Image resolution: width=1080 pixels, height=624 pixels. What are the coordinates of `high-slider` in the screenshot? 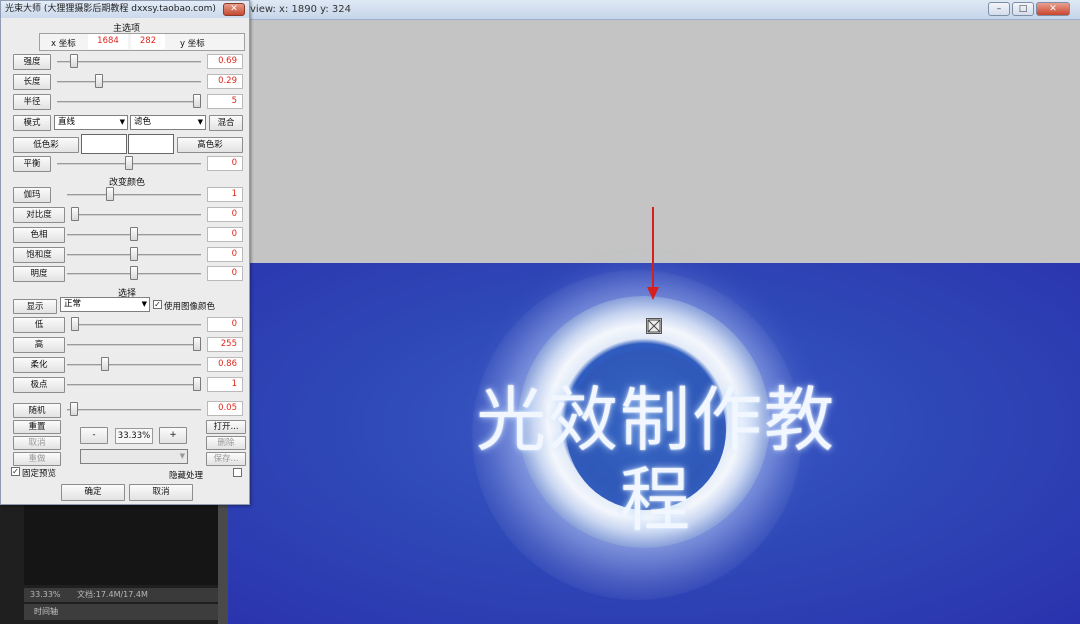 It's located at (134, 345).